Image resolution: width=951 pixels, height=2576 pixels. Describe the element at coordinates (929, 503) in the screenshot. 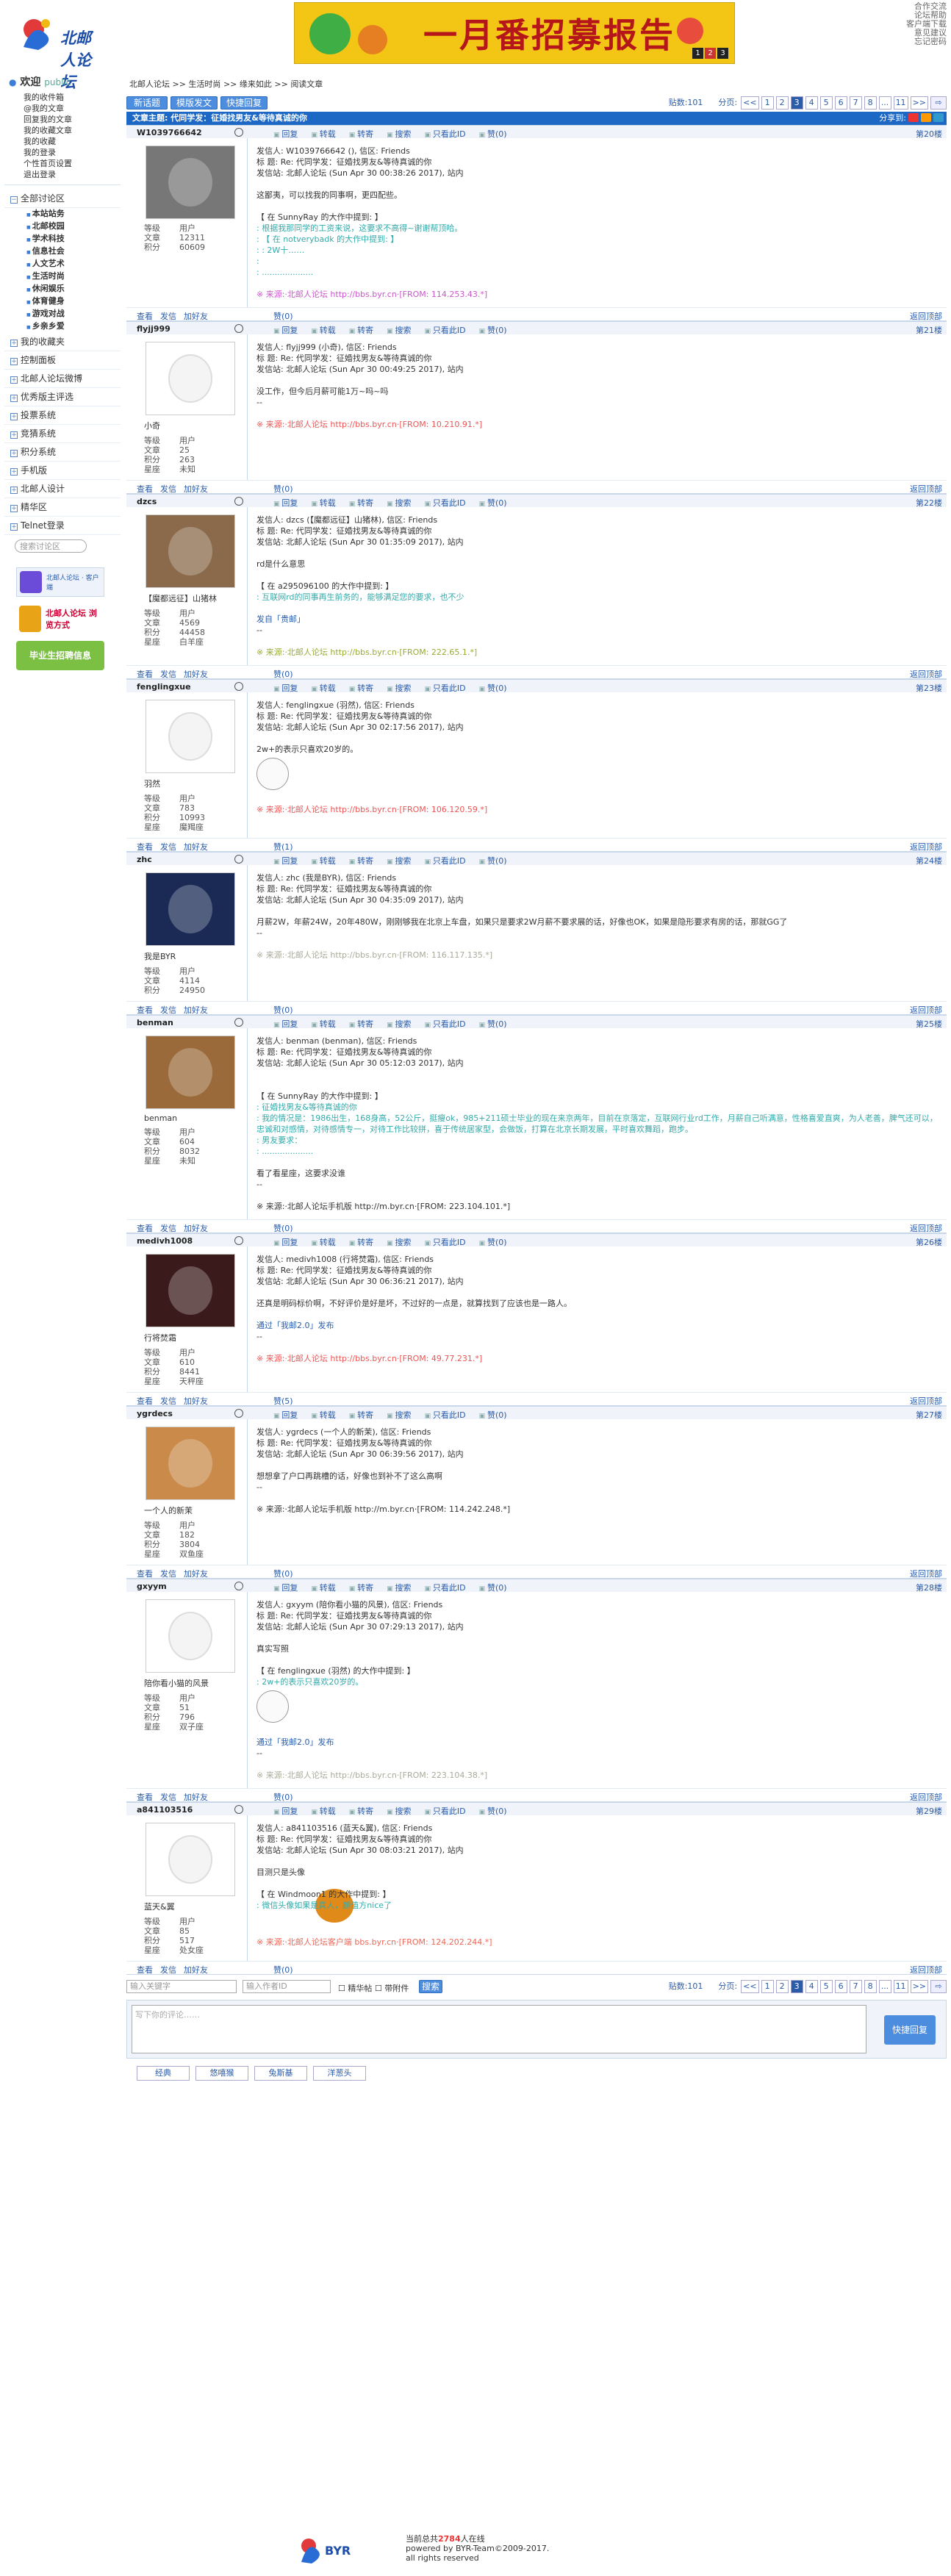

I see `floor-number: 第22楼` at that location.